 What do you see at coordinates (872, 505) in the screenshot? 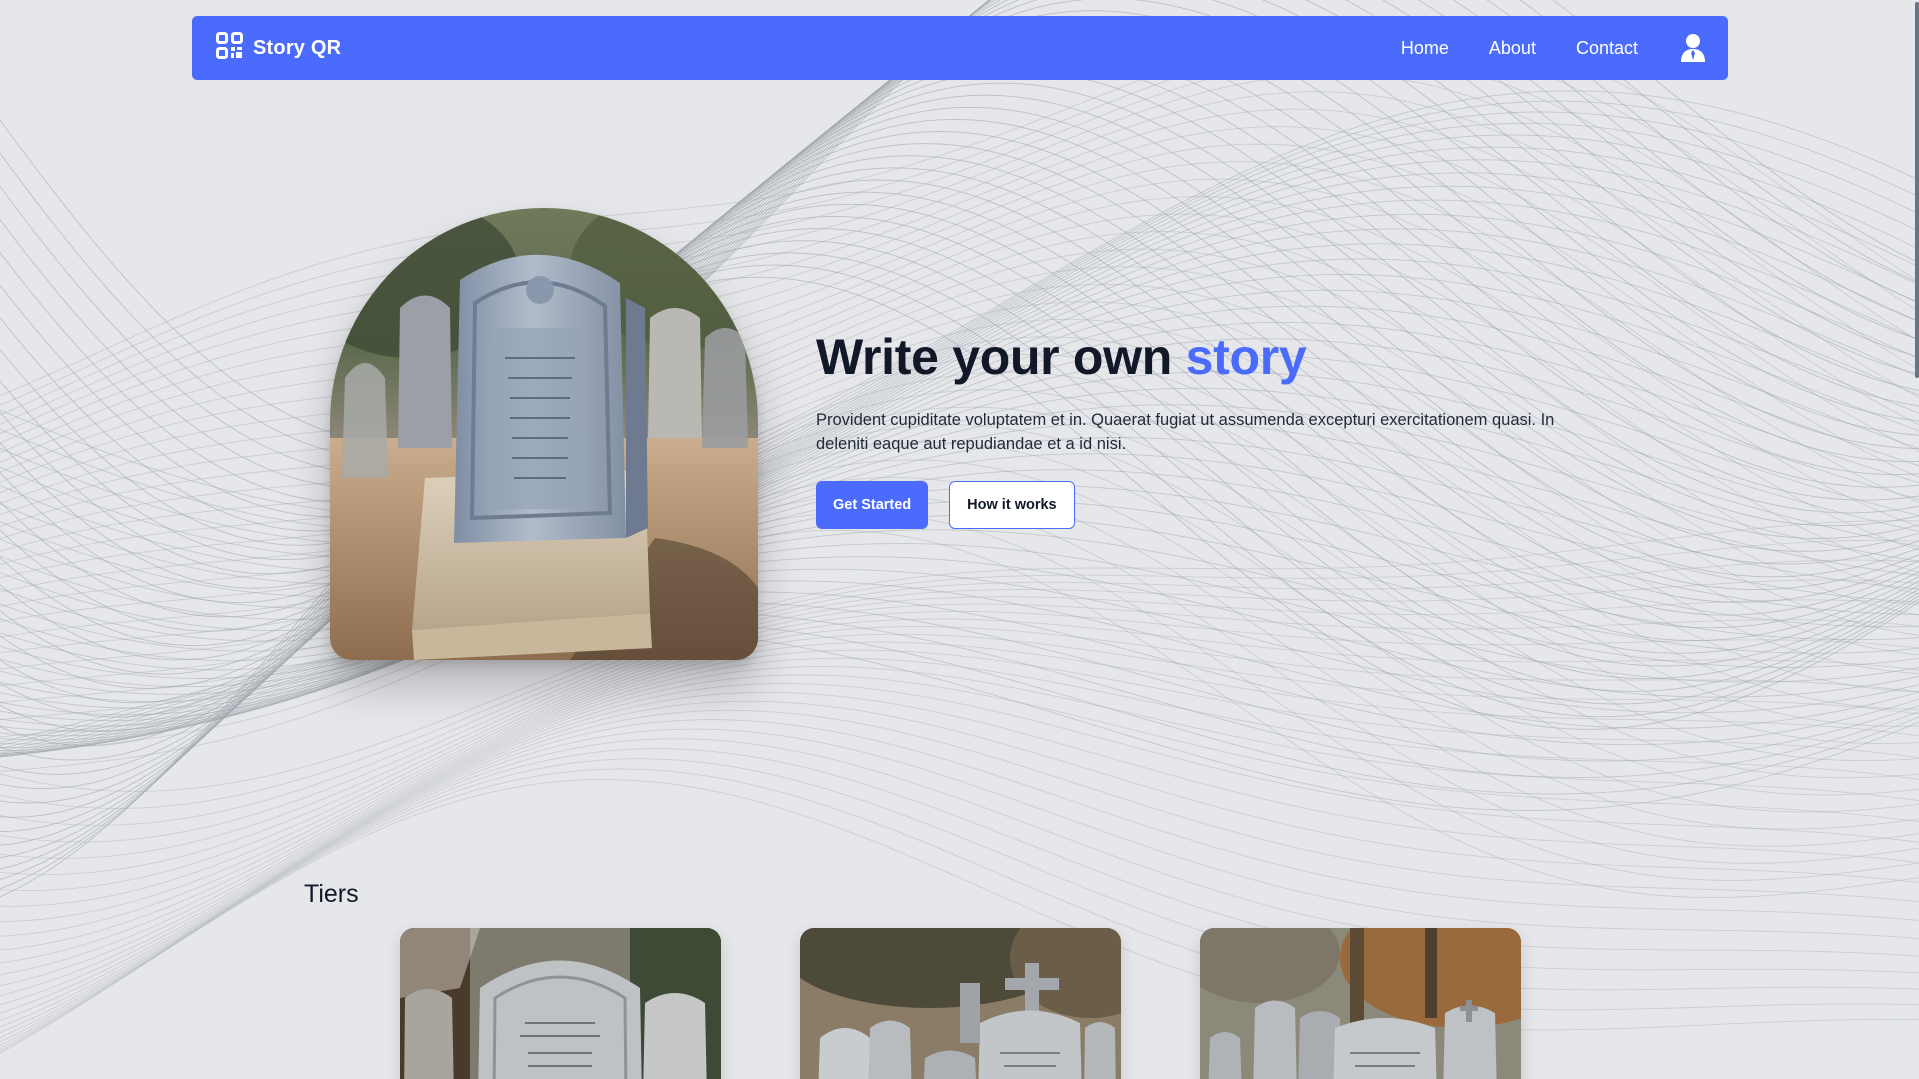
I see `get-started-button: Get Started` at bounding box center [872, 505].